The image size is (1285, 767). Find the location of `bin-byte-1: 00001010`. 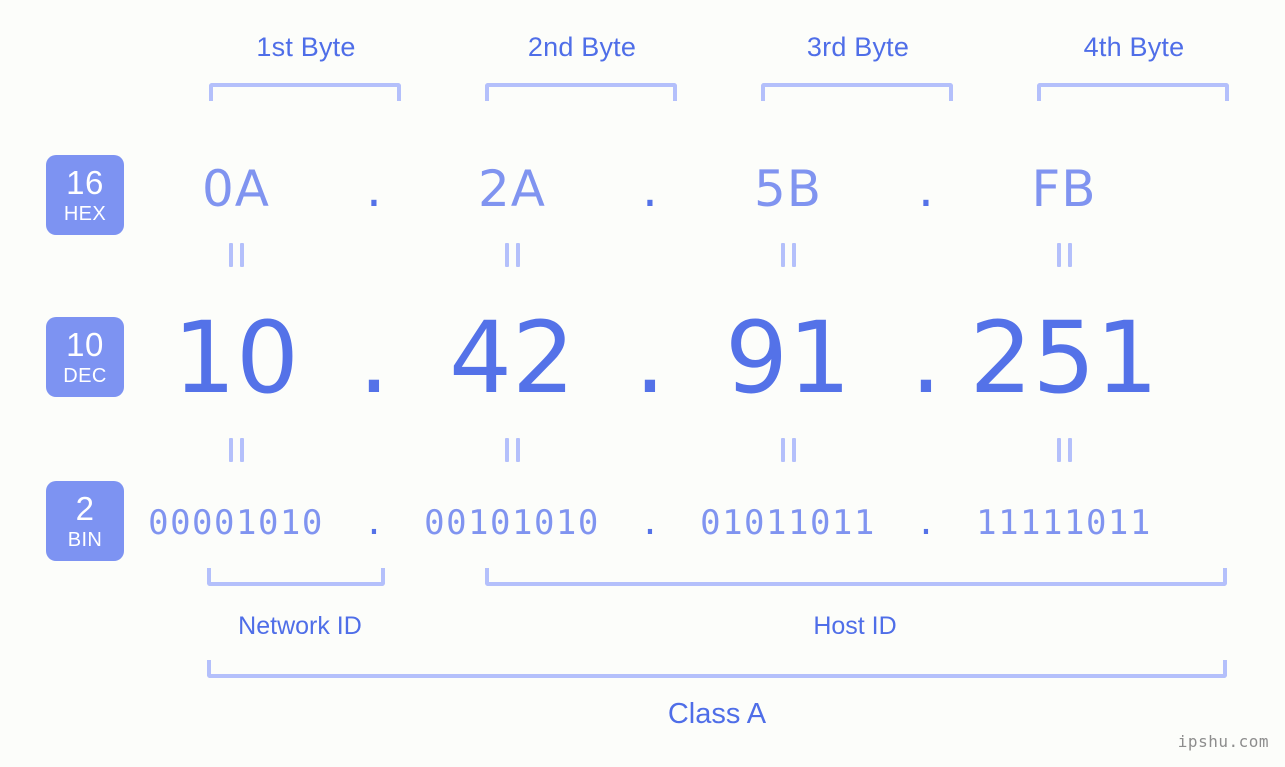

bin-byte-1: 00001010 is located at coordinates (236, 523).